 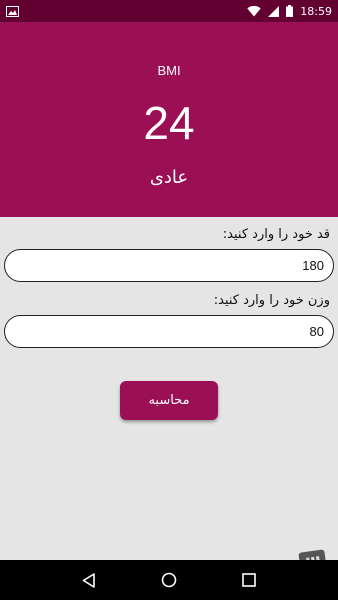 I want to click on height-input, so click(x=169, y=265).